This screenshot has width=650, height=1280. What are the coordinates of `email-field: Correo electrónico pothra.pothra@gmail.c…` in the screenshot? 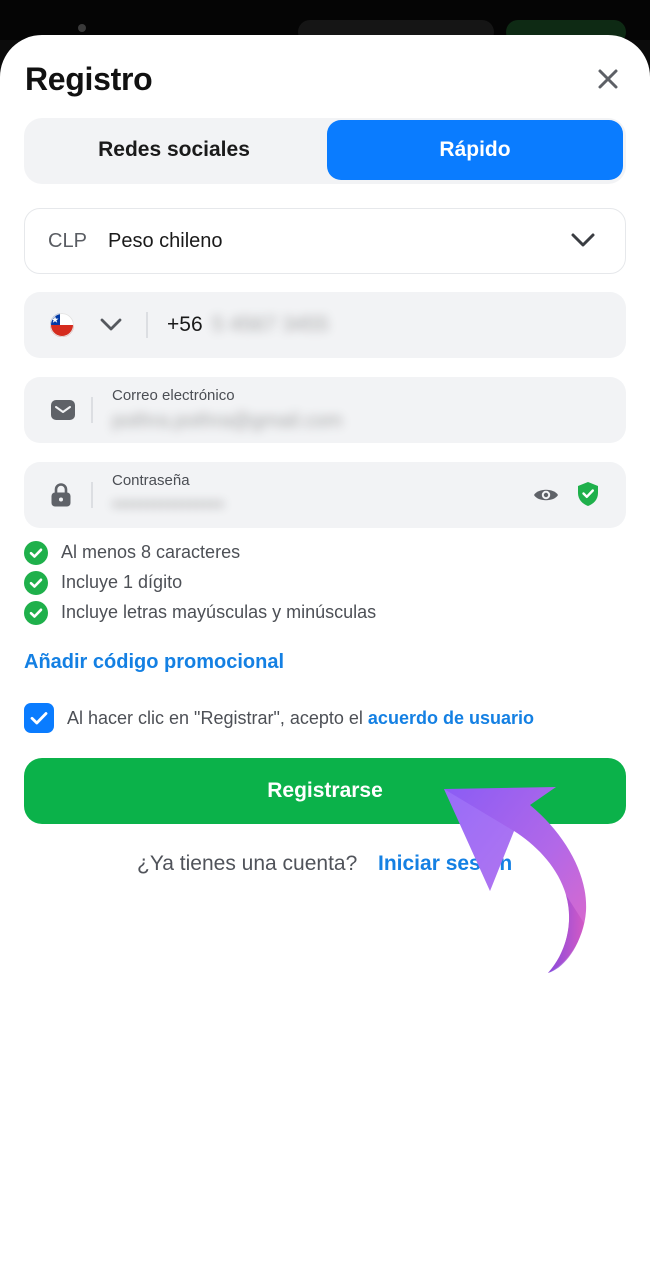 It's located at (325, 410).